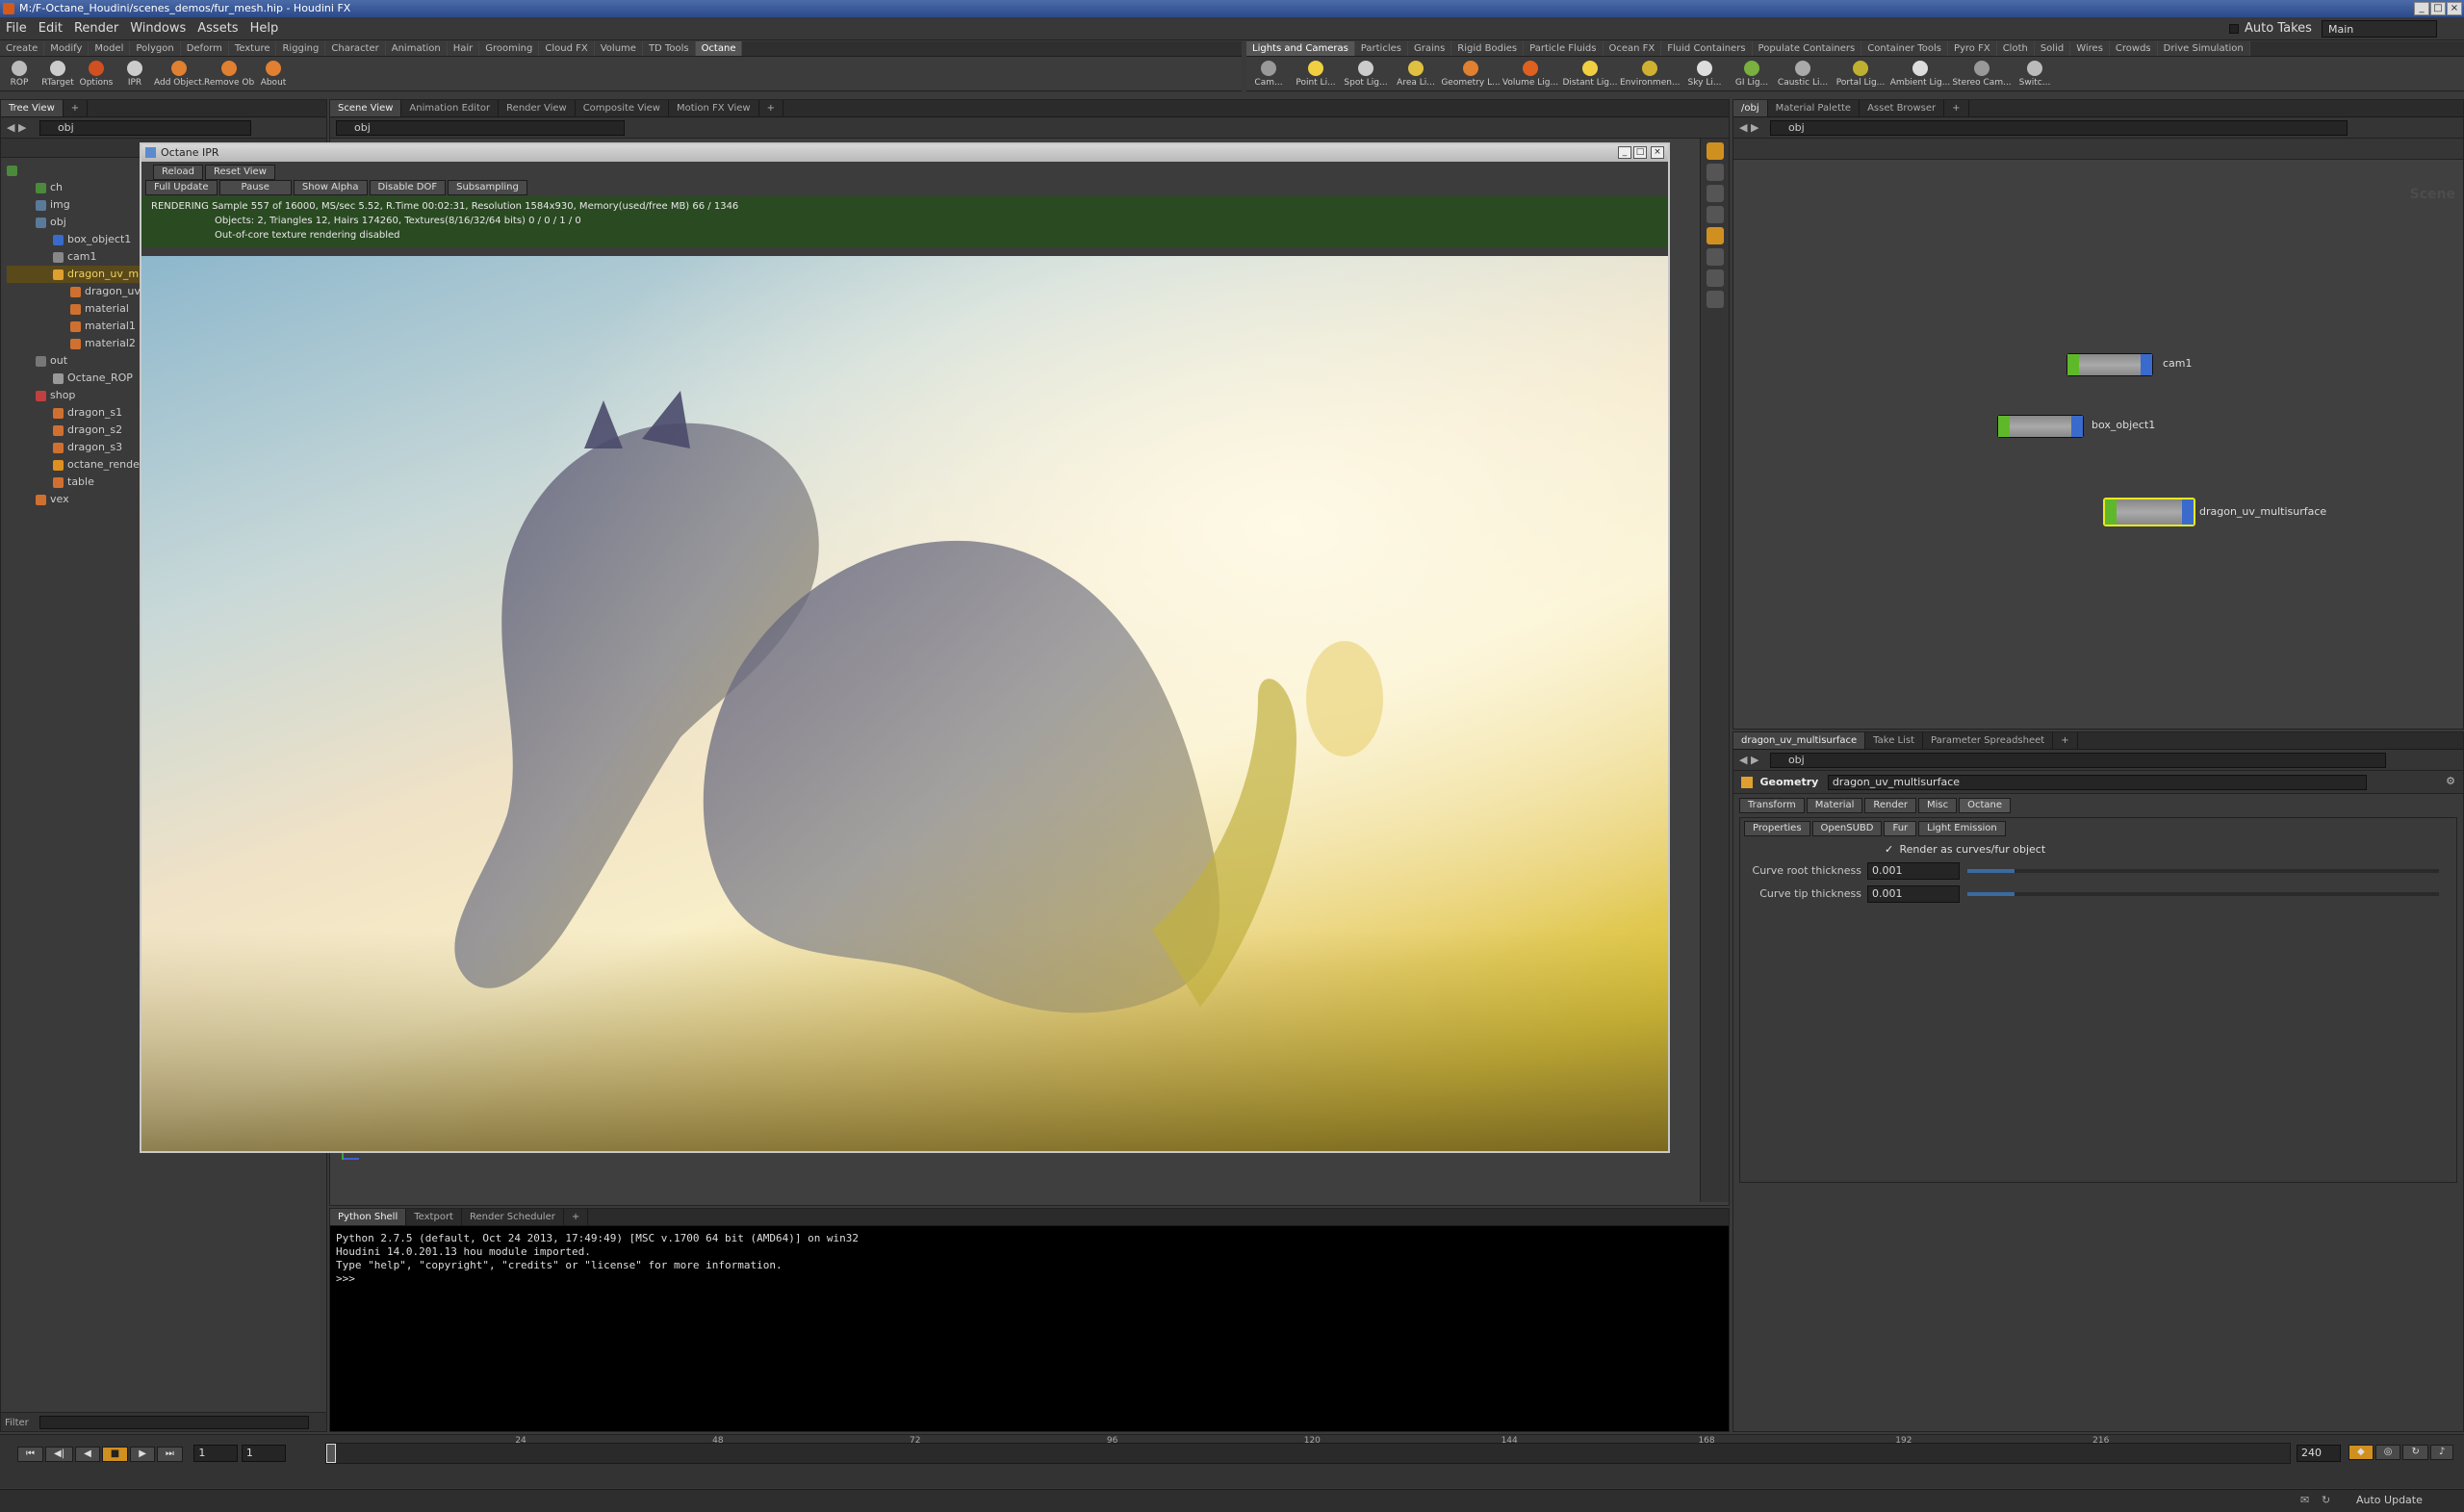 This screenshot has height=1512, width=2464. What do you see at coordinates (480, 128) in the screenshot?
I see `viewer-path-field: obj` at bounding box center [480, 128].